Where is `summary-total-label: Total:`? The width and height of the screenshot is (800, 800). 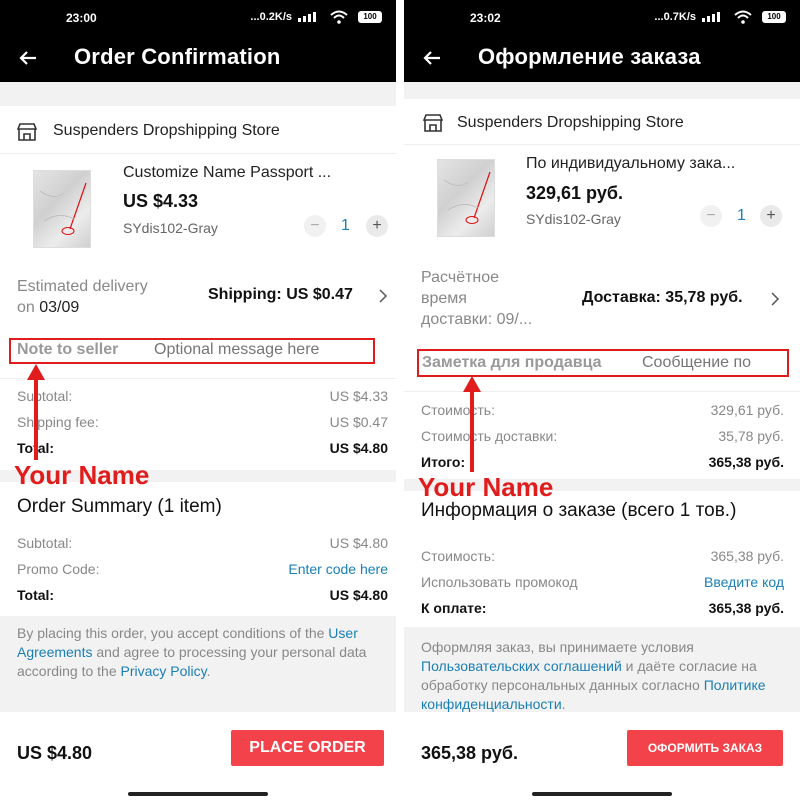
summary-total-label: Total: is located at coordinates (36, 595).